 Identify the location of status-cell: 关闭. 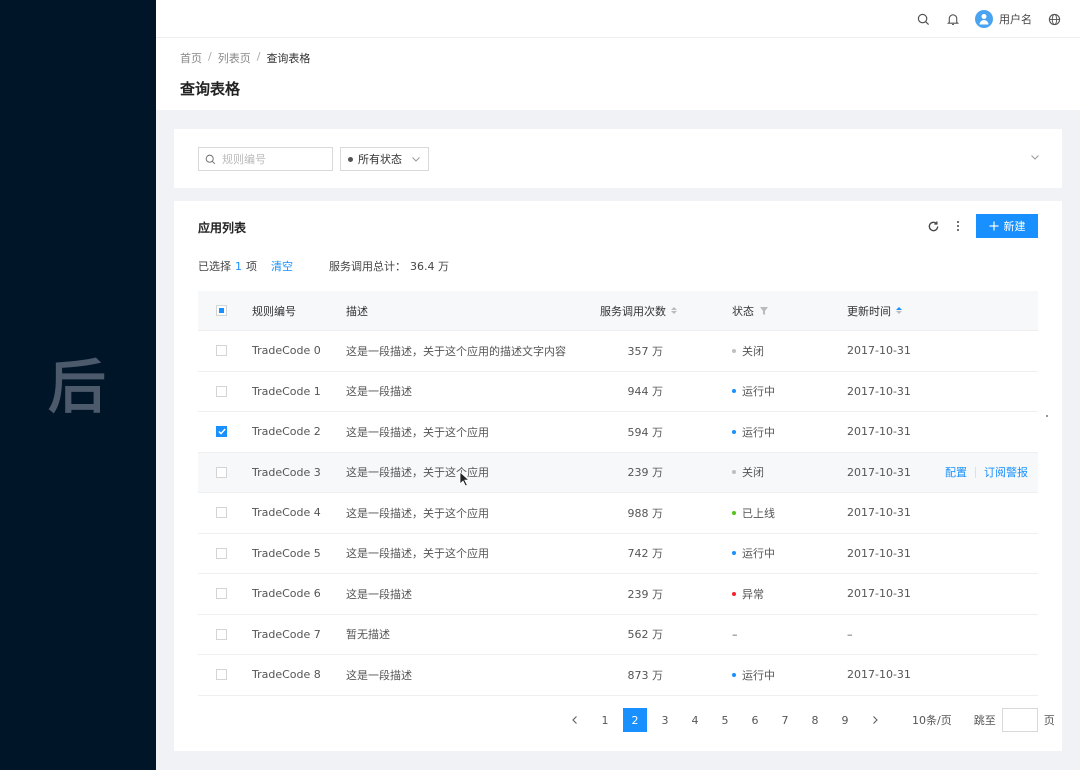
(748, 473).